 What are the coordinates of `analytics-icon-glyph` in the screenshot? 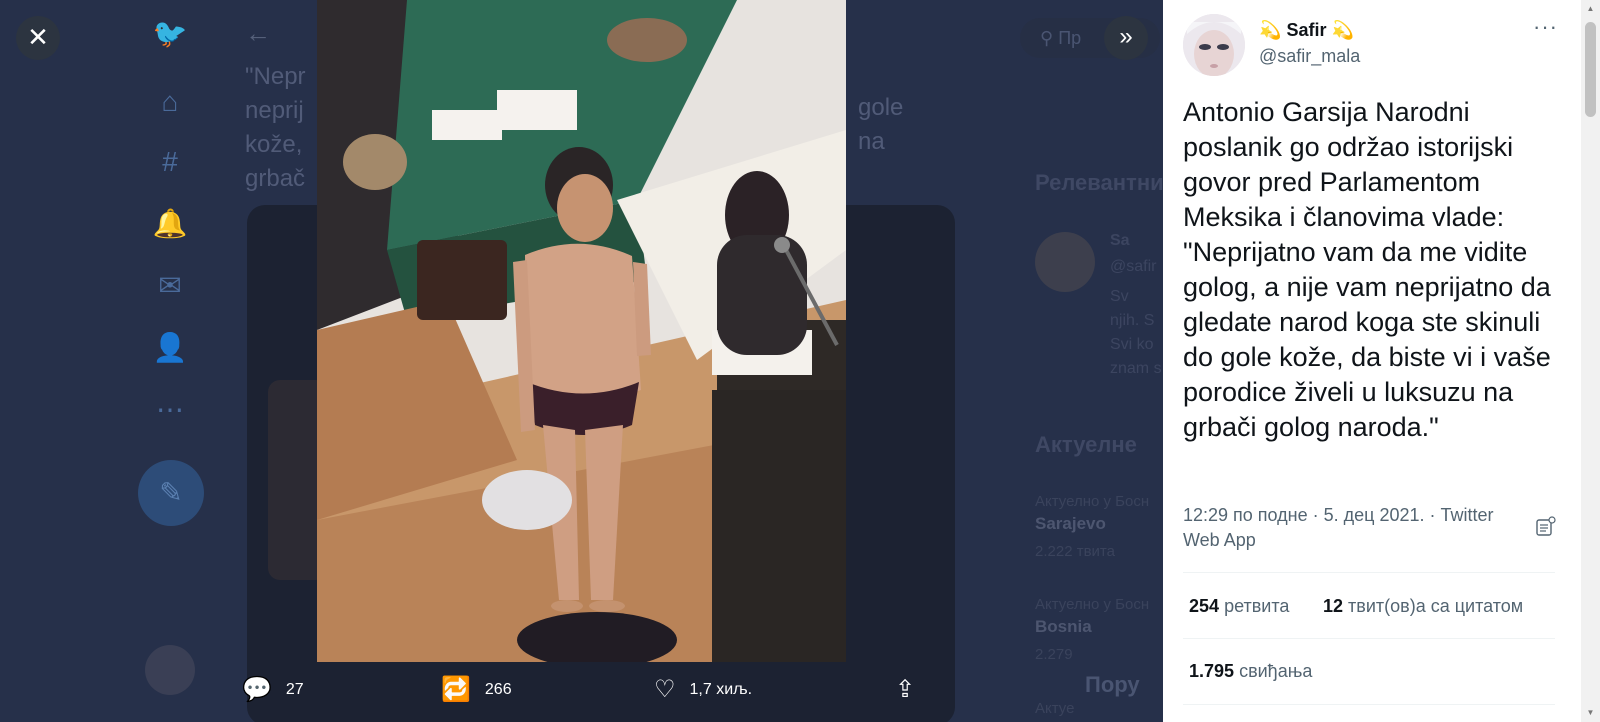 It's located at (1546, 526).